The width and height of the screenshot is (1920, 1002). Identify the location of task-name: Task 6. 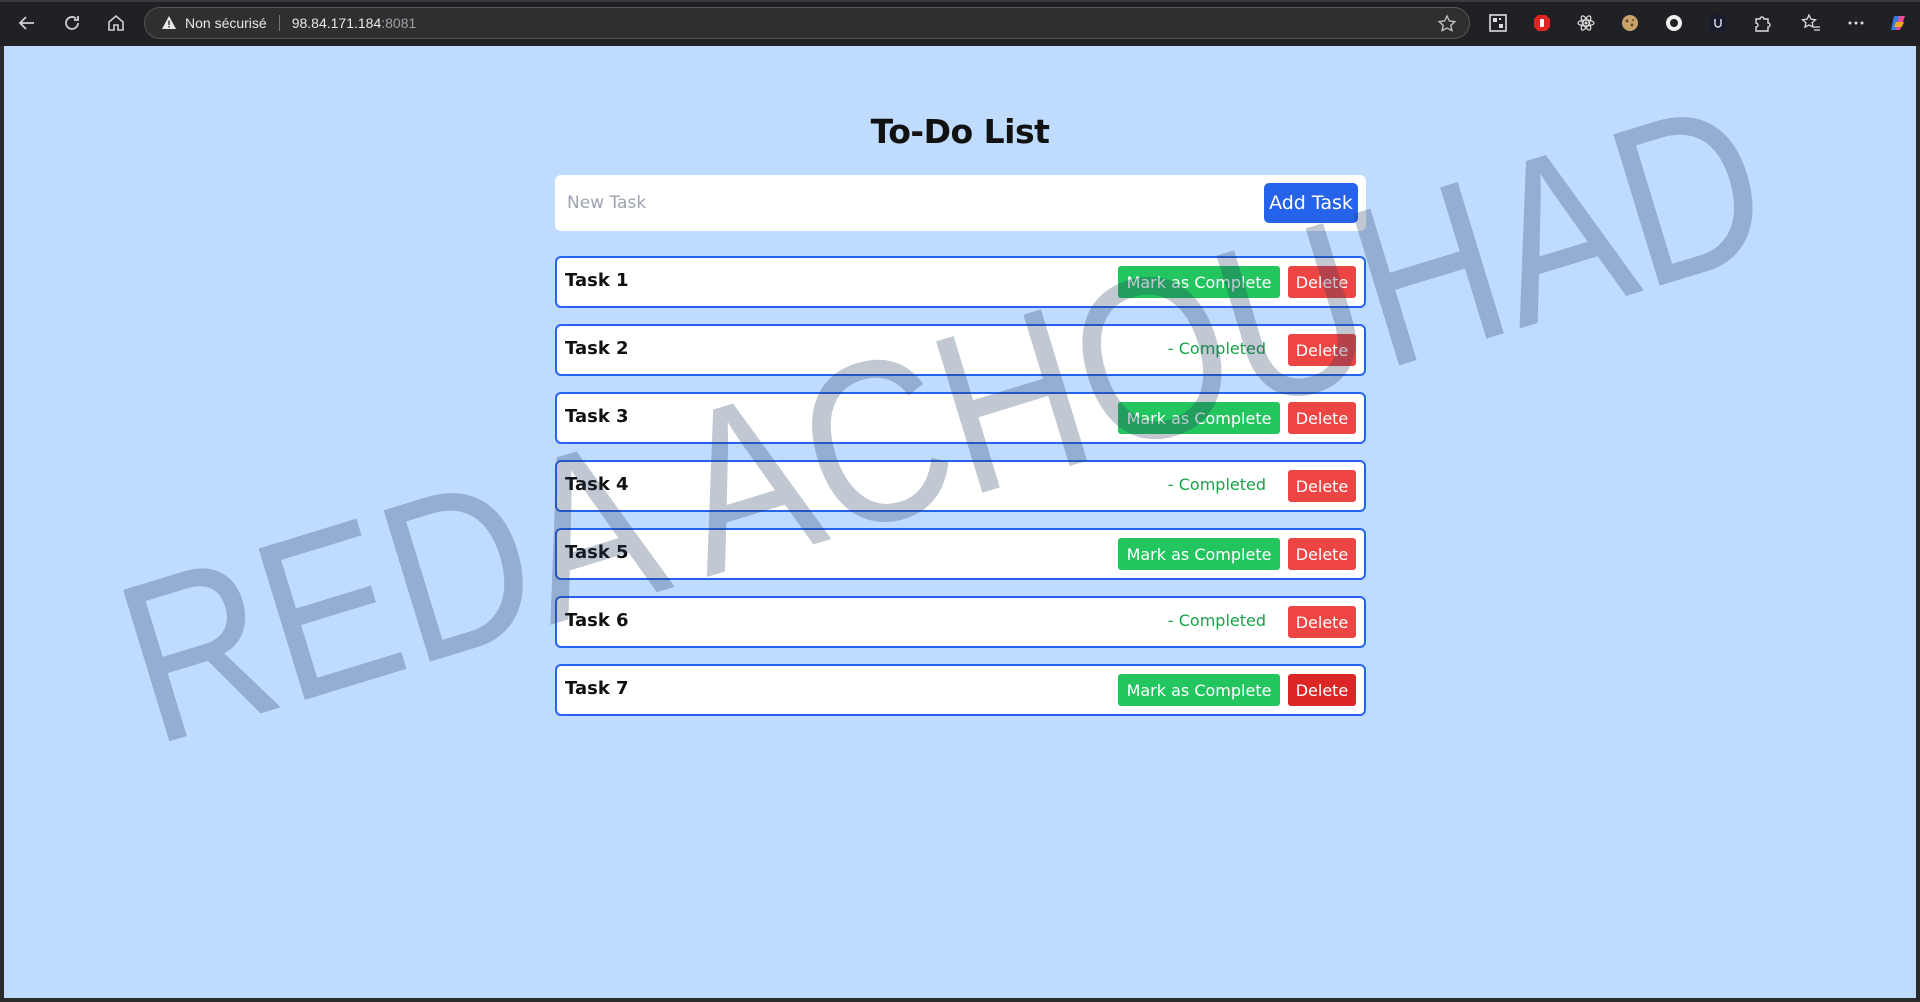
(597, 620).